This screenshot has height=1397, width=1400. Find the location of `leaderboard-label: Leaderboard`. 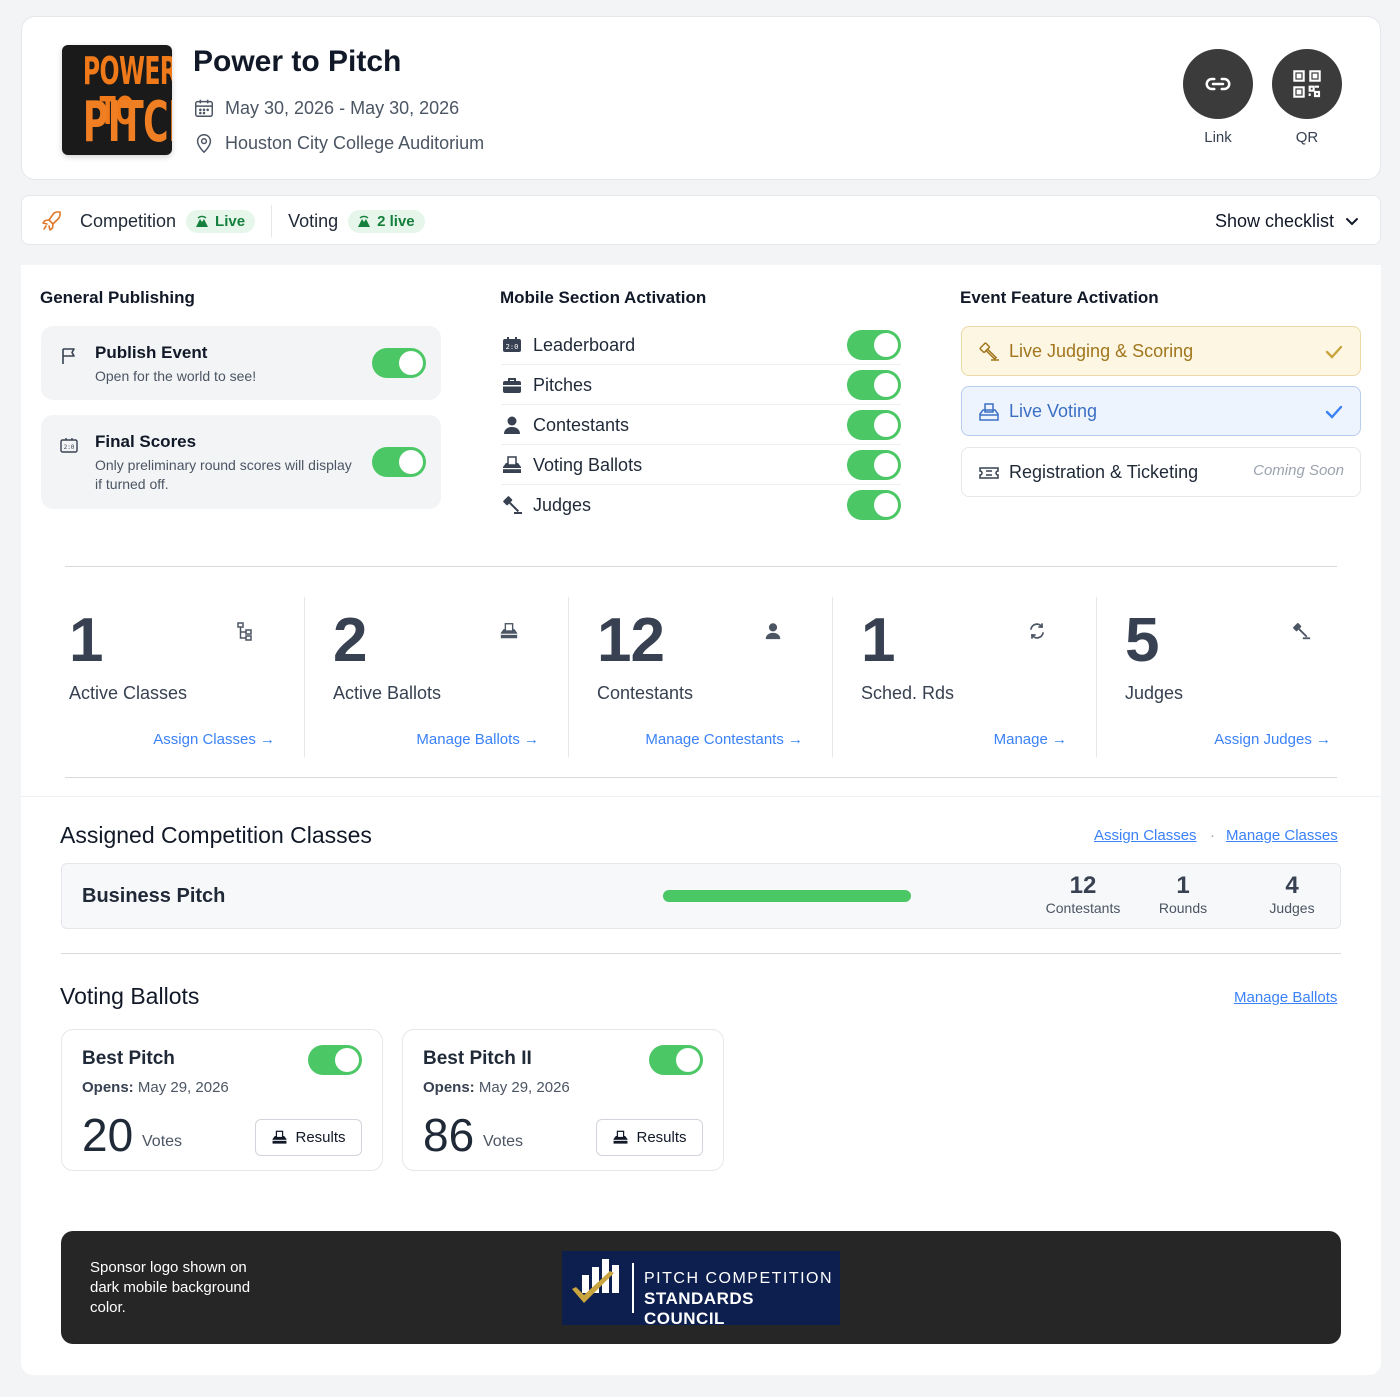

leaderboard-label: Leaderboard is located at coordinates (584, 345).